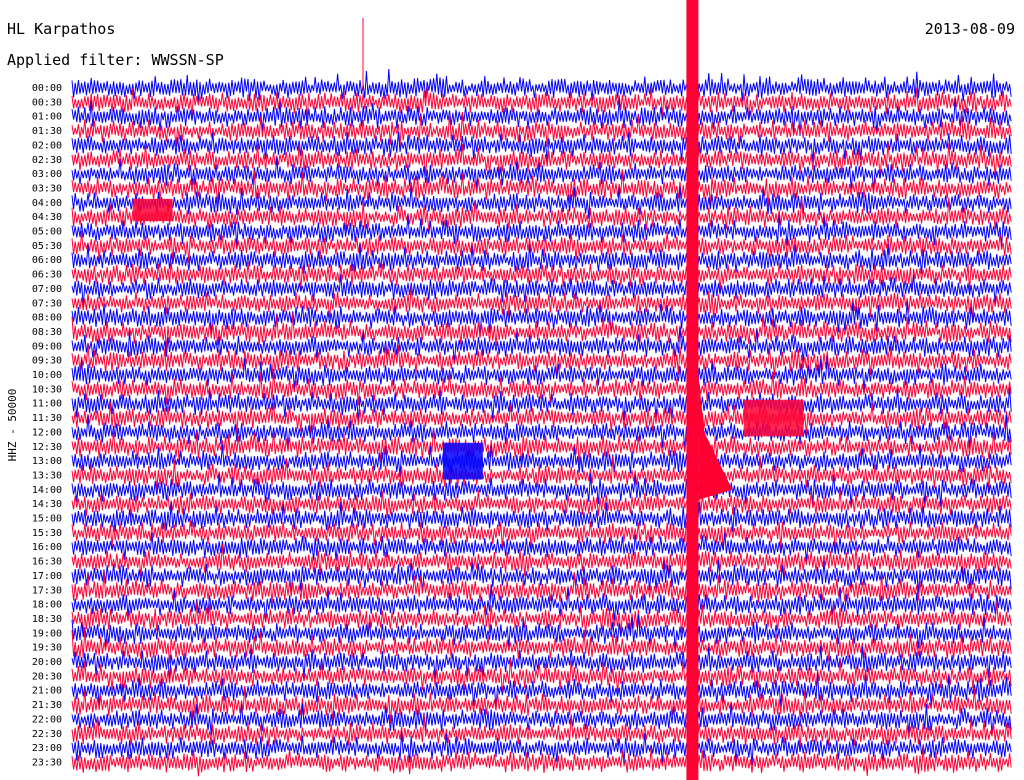  I want to click on row-time-label: 01:30, so click(47, 131).